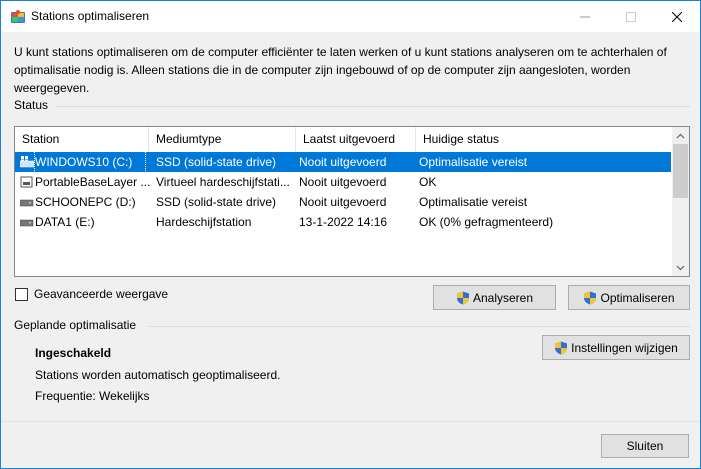 The width and height of the screenshot is (701, 469). Describe the element at coordinates (65, 222) in the screenshot. I see `drive-station: DATA1 (E:)` at that location.